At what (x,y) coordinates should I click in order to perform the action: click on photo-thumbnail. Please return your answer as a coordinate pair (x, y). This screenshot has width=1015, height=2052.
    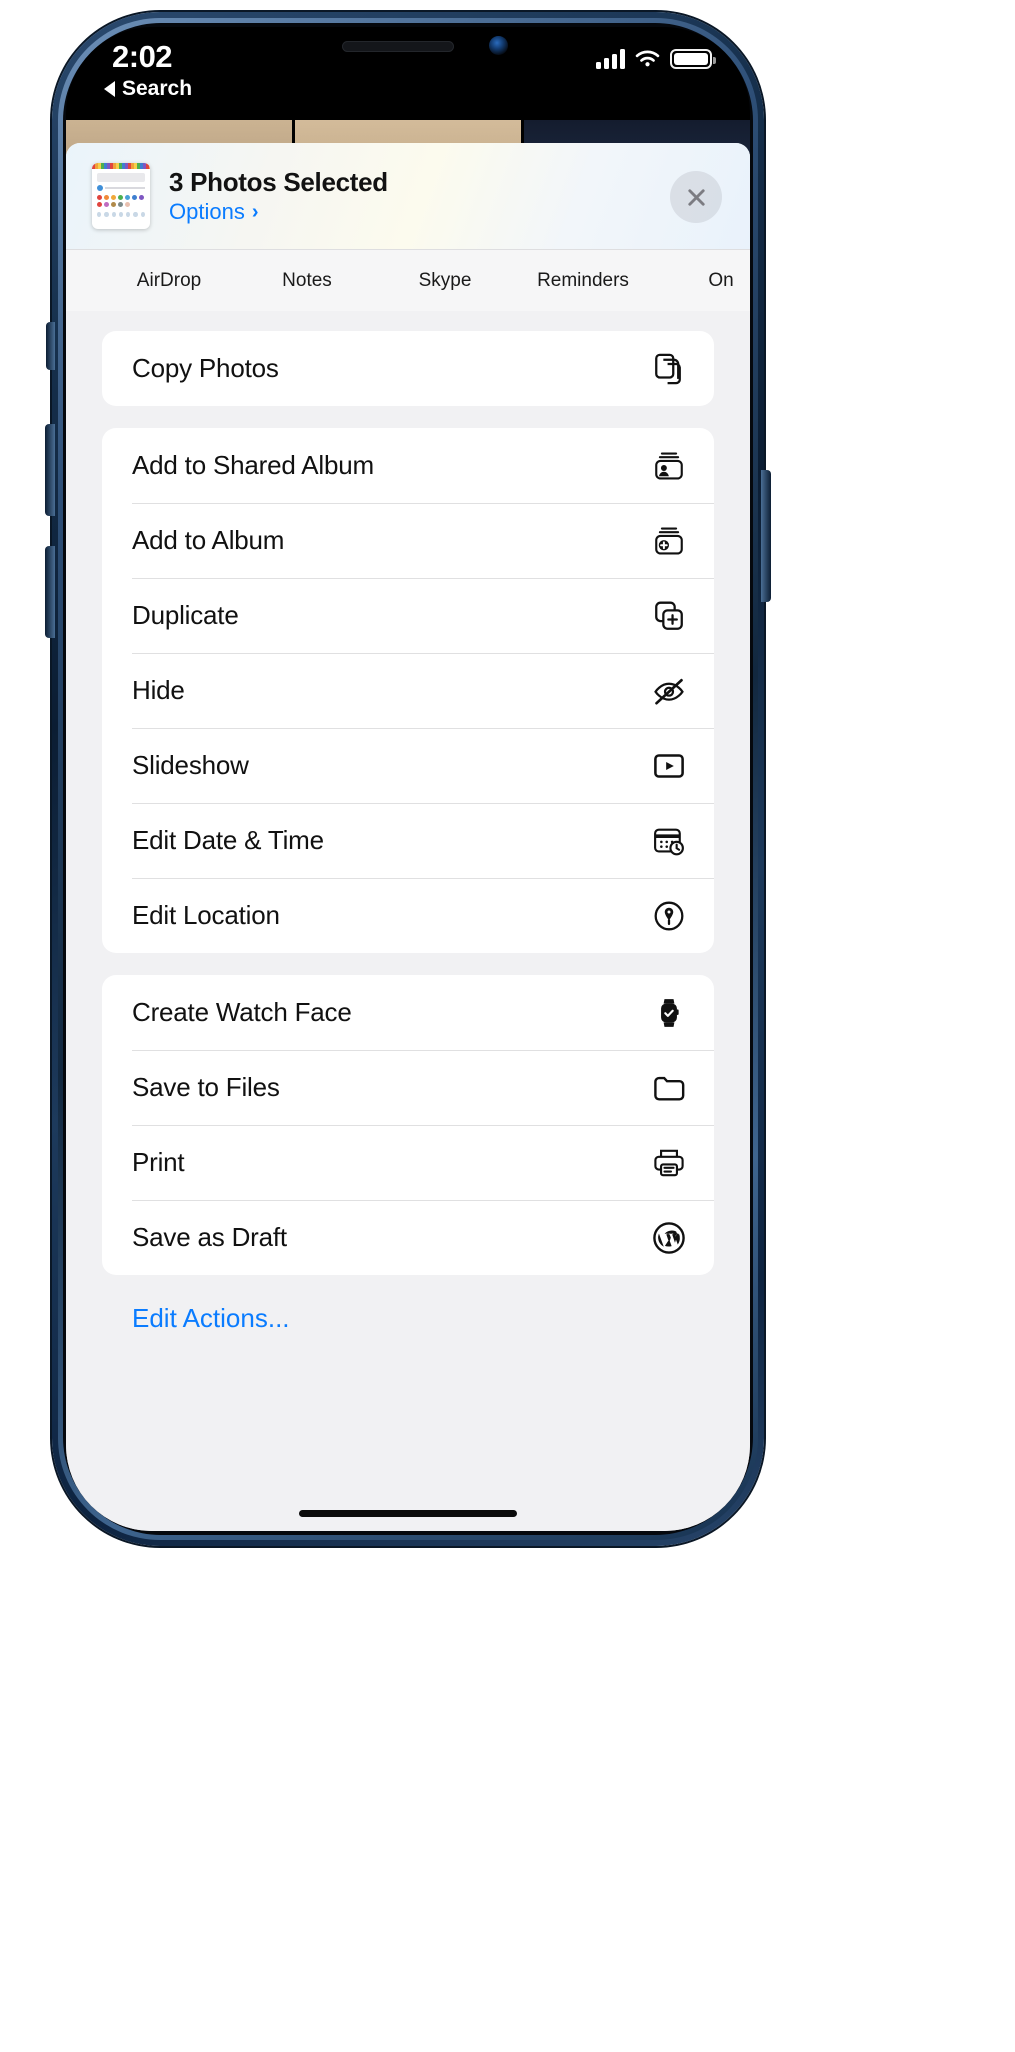
    Looking at the image, I should click on (121, 196).